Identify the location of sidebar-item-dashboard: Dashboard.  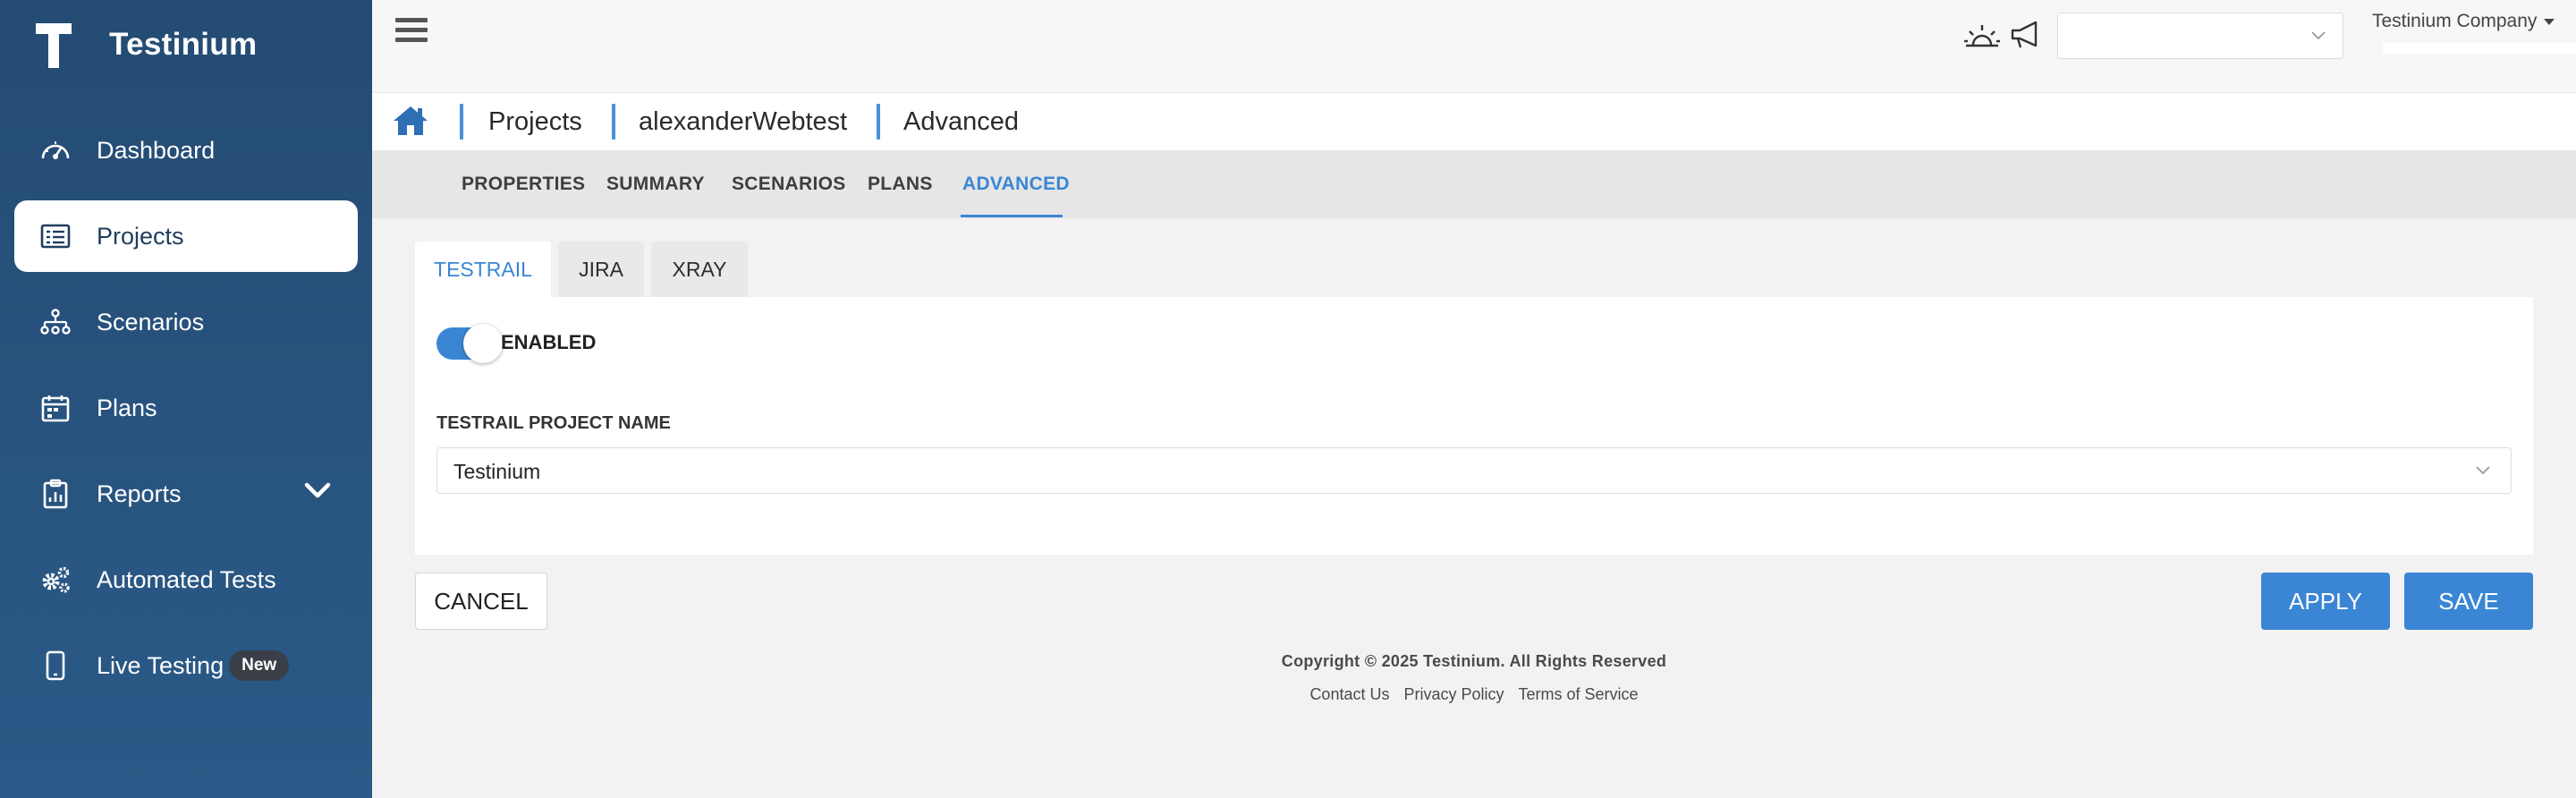
(186, 150).